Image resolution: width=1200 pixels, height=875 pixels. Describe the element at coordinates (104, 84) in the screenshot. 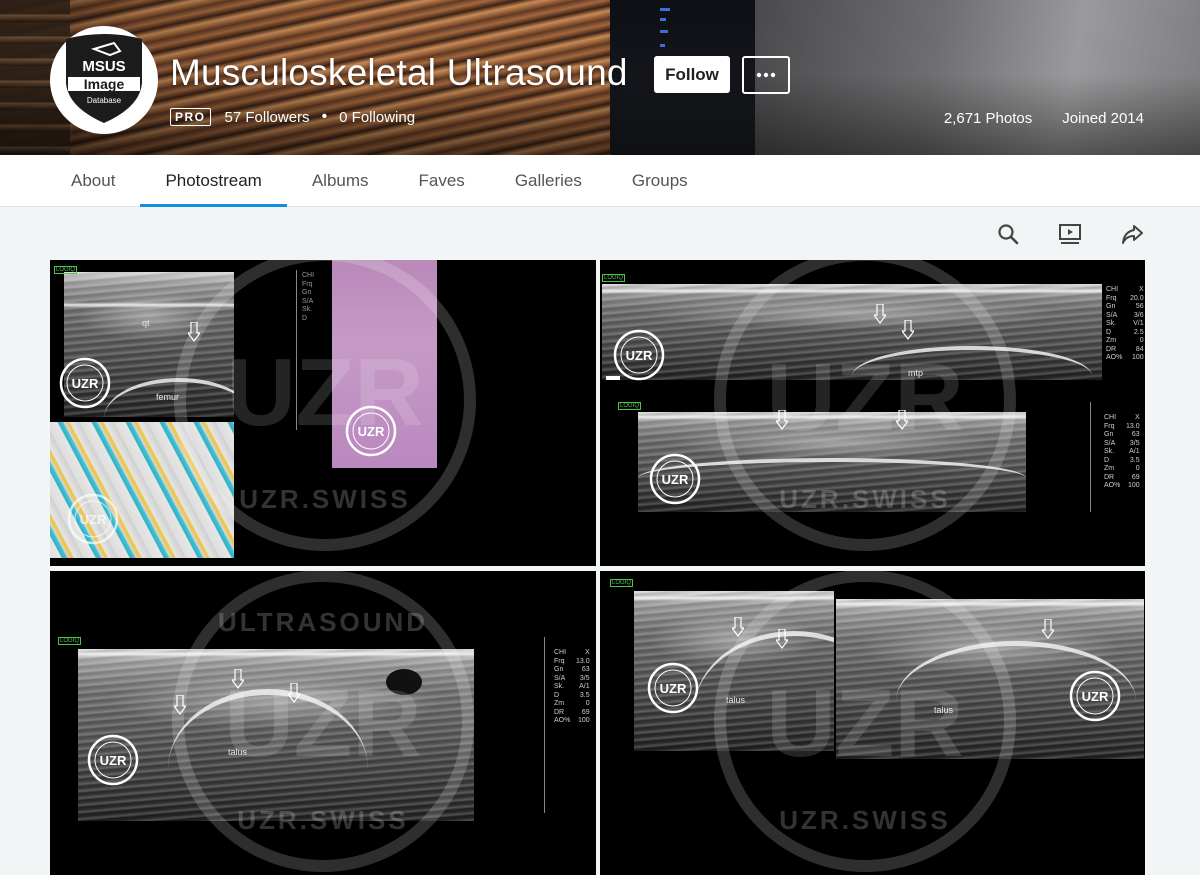

I see `svg-text: Image` at that location.